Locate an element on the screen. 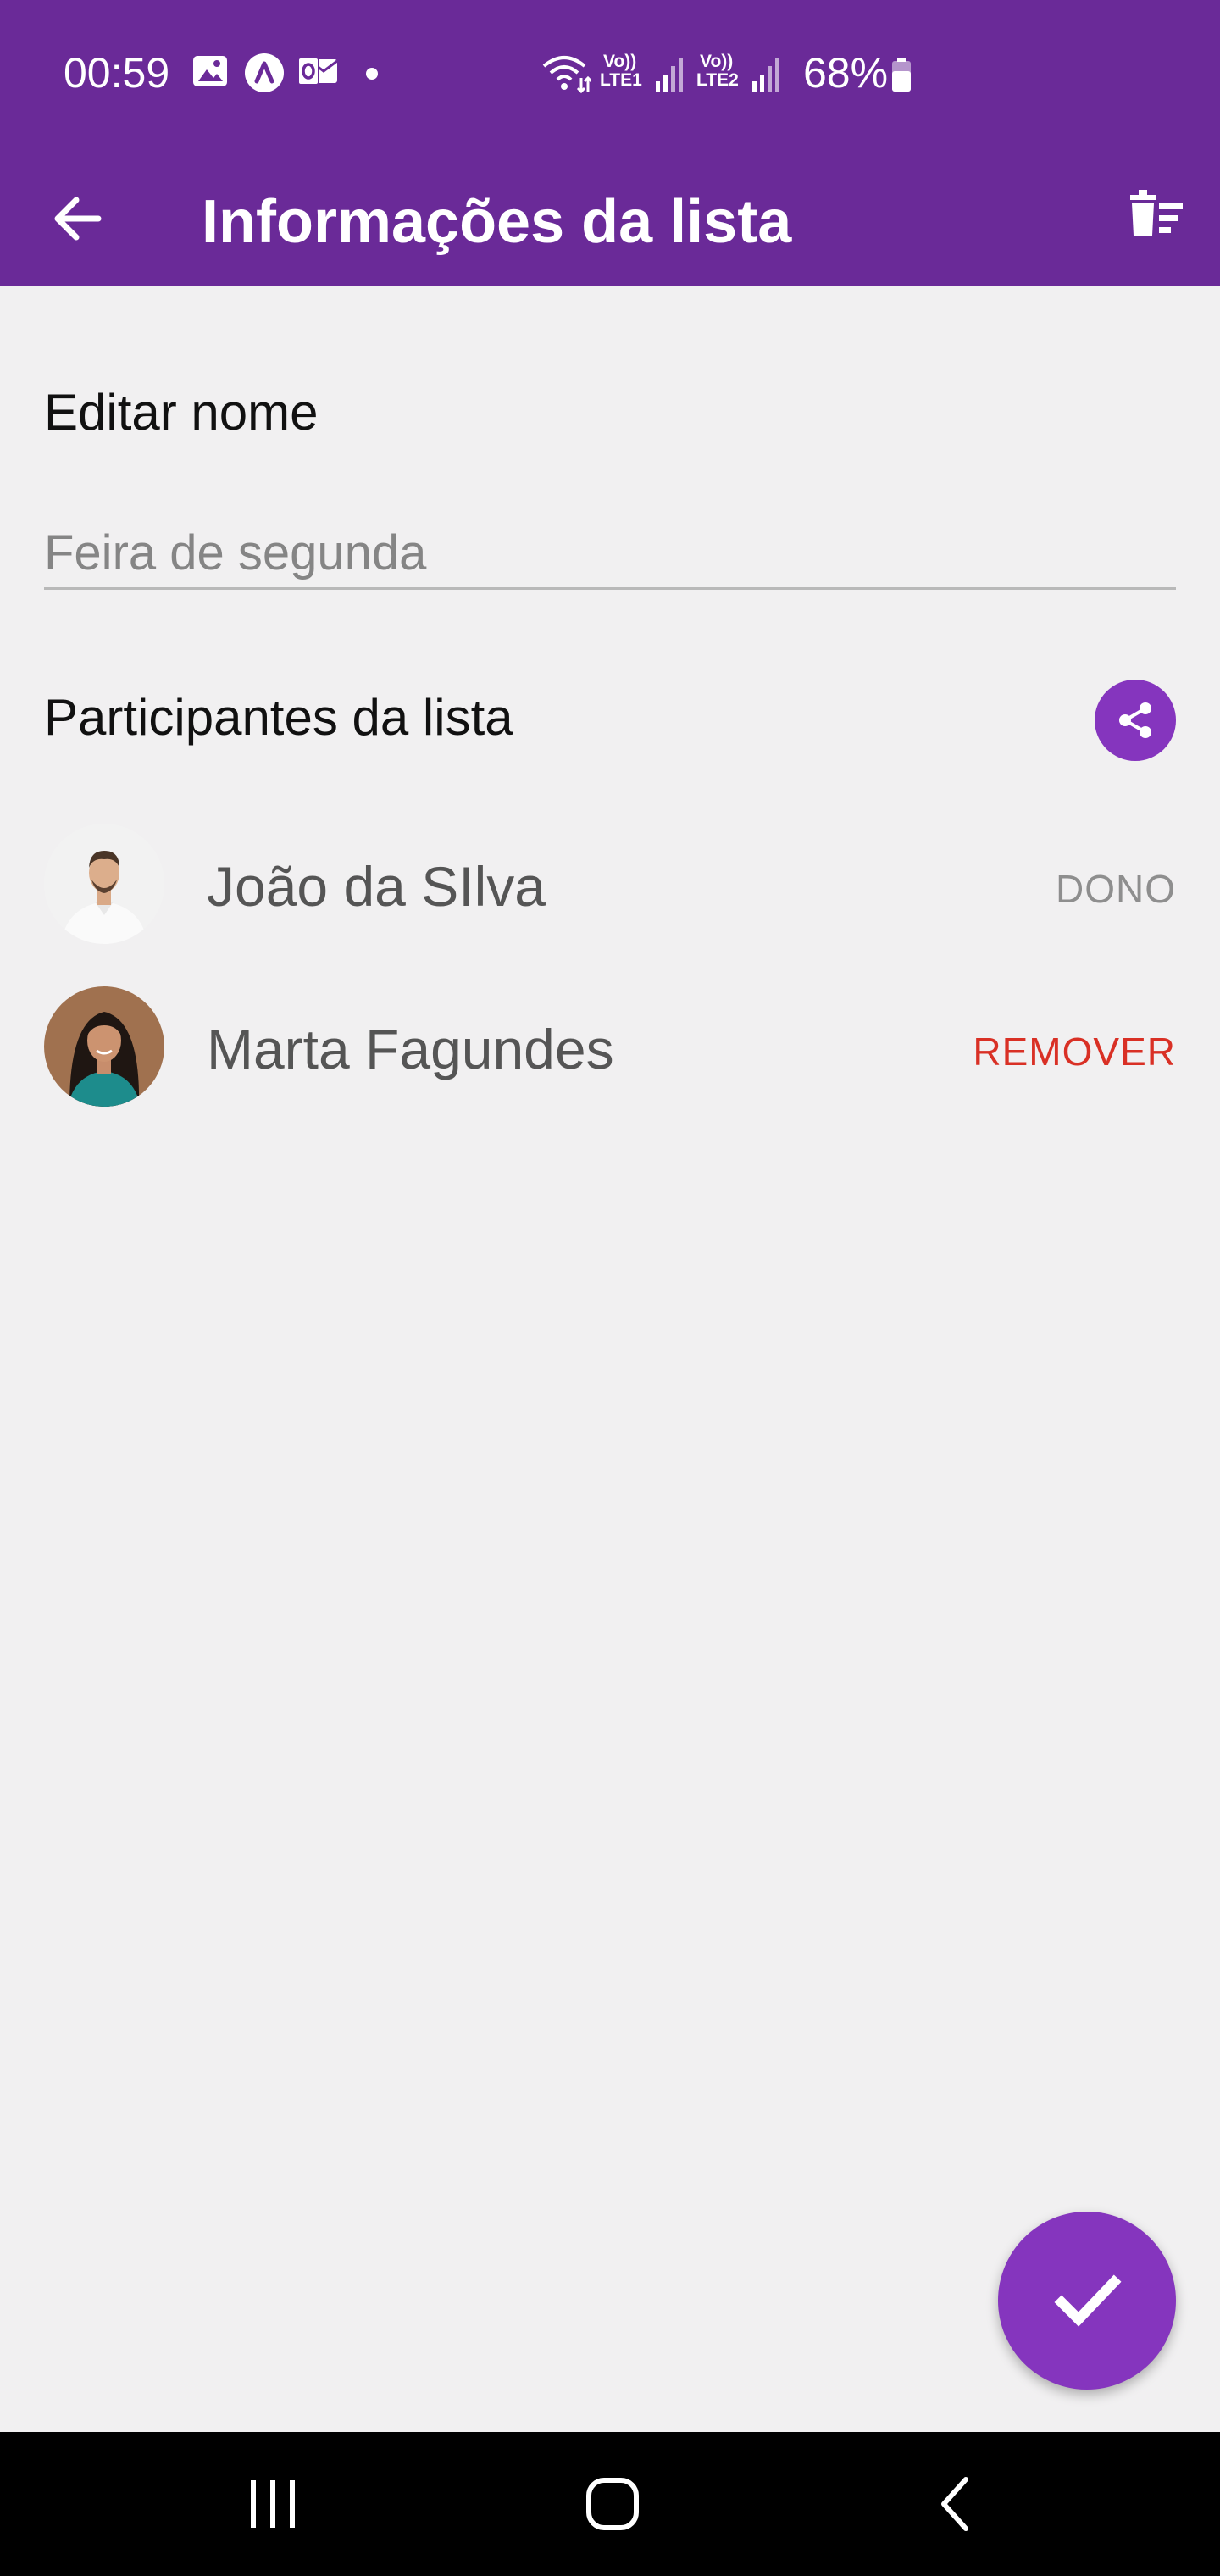  app-a-icon is located at coordinates (264, 72).